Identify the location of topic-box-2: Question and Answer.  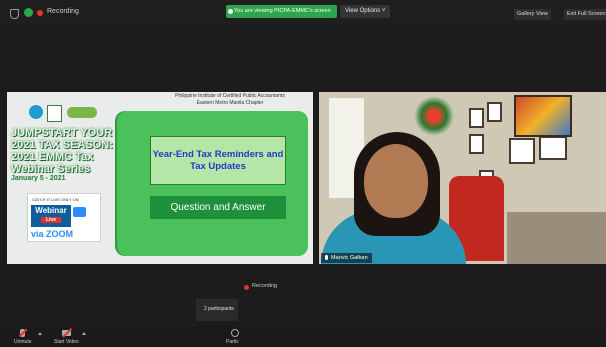
(218, 207).